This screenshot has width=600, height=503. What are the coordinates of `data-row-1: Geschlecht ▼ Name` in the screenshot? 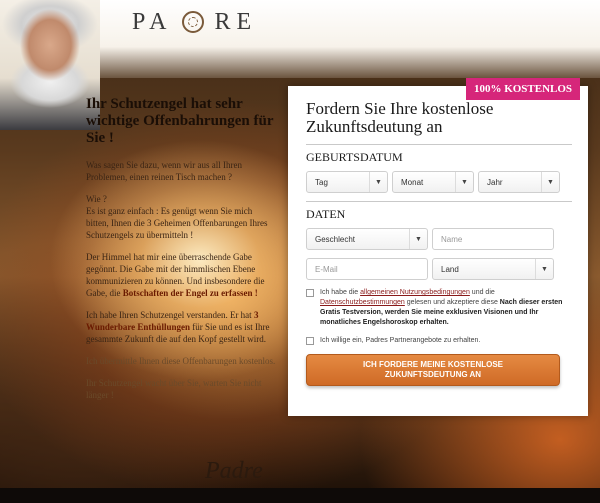 It's located at (438, 239).